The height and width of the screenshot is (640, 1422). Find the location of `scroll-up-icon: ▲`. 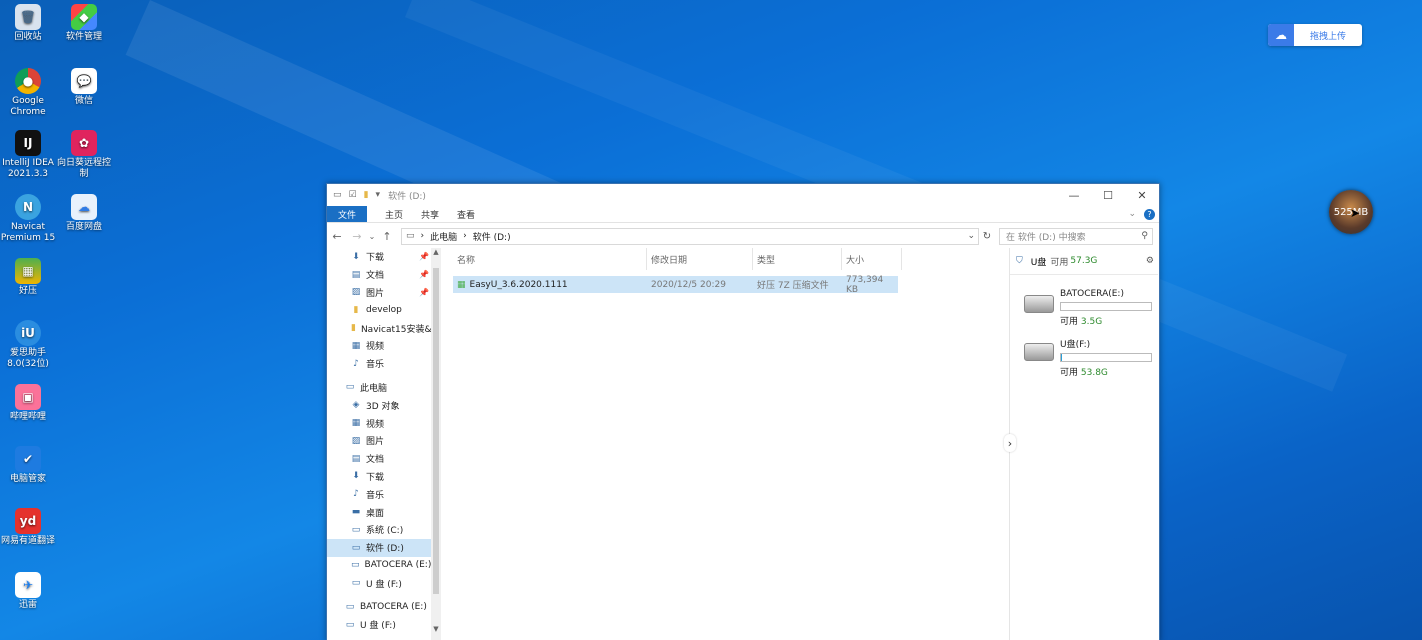

scroll-up-icon: ▲ is located at coordinates (436, 252).